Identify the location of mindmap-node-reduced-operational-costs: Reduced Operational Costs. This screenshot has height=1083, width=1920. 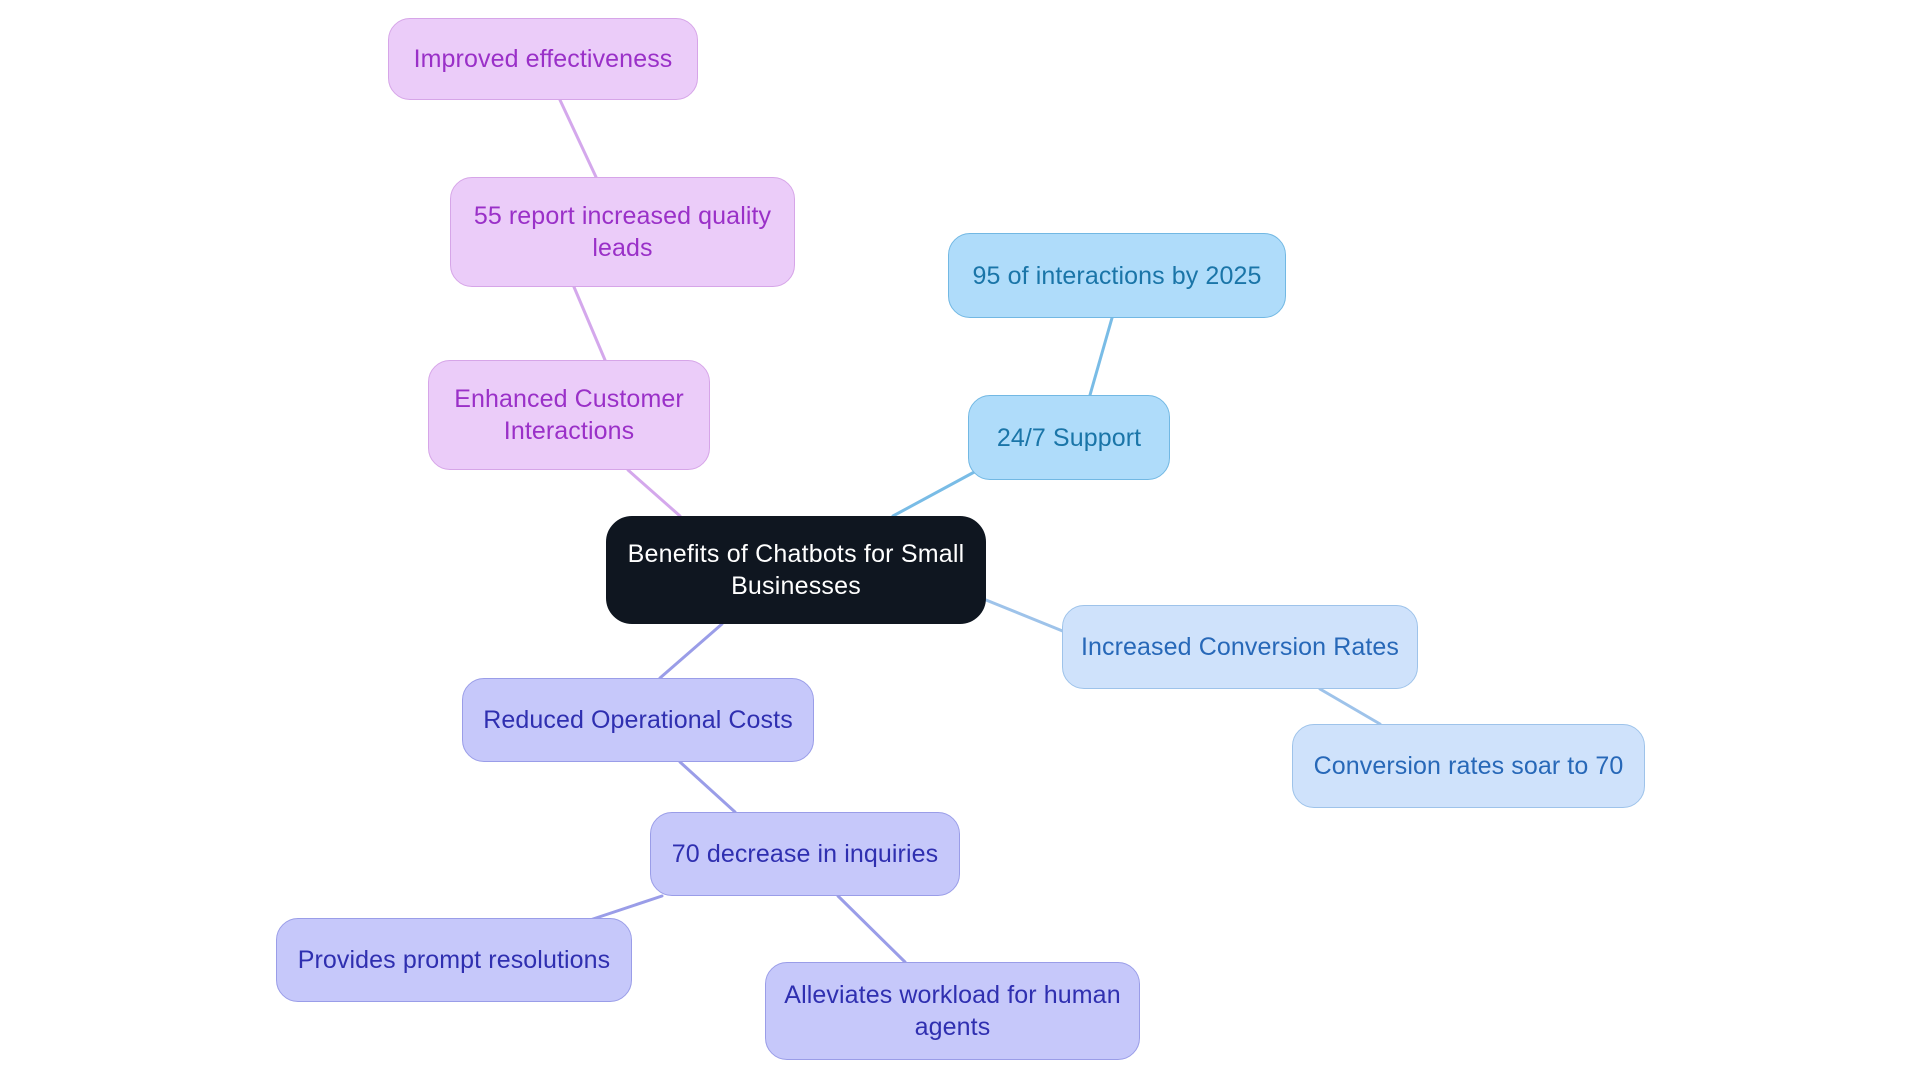
(638, 720).